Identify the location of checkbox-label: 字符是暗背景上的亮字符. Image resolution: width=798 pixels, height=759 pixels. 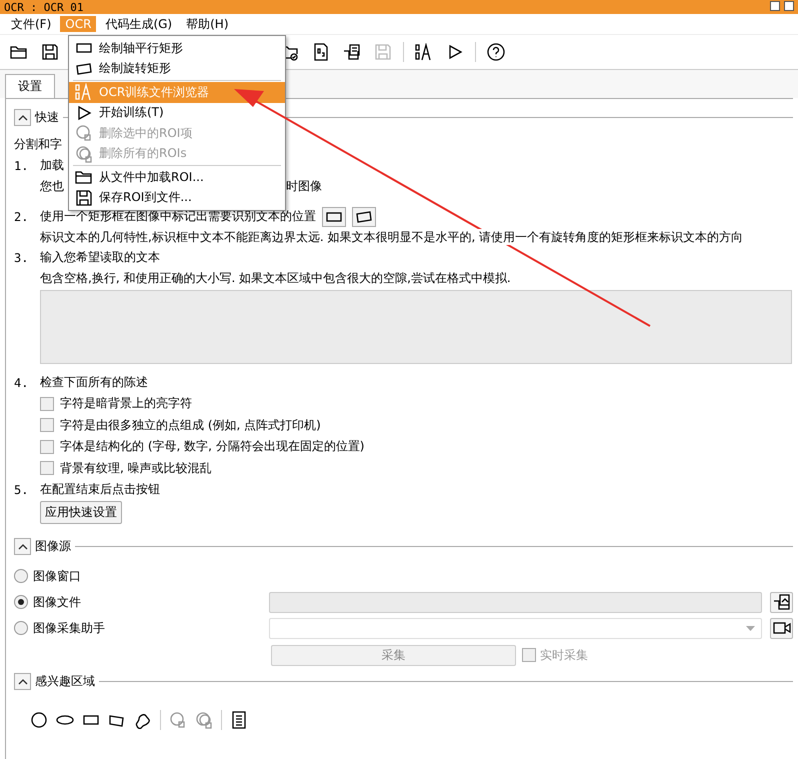
(126, 403).